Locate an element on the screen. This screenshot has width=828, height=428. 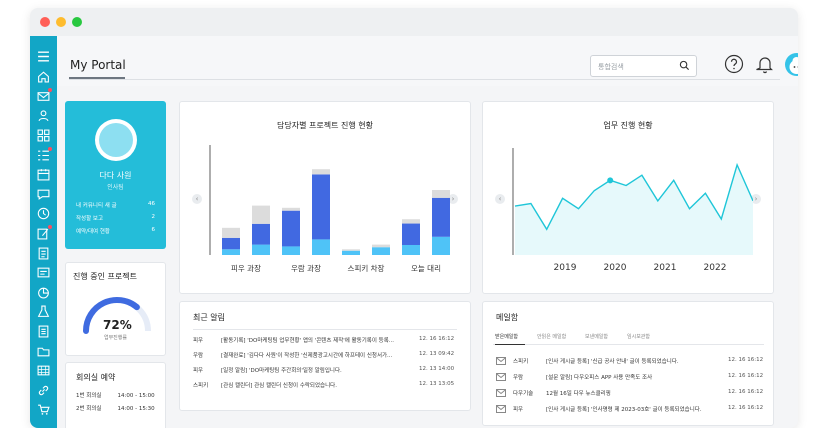
category-label: 우람 과장 is located at coordinates (306, 268).